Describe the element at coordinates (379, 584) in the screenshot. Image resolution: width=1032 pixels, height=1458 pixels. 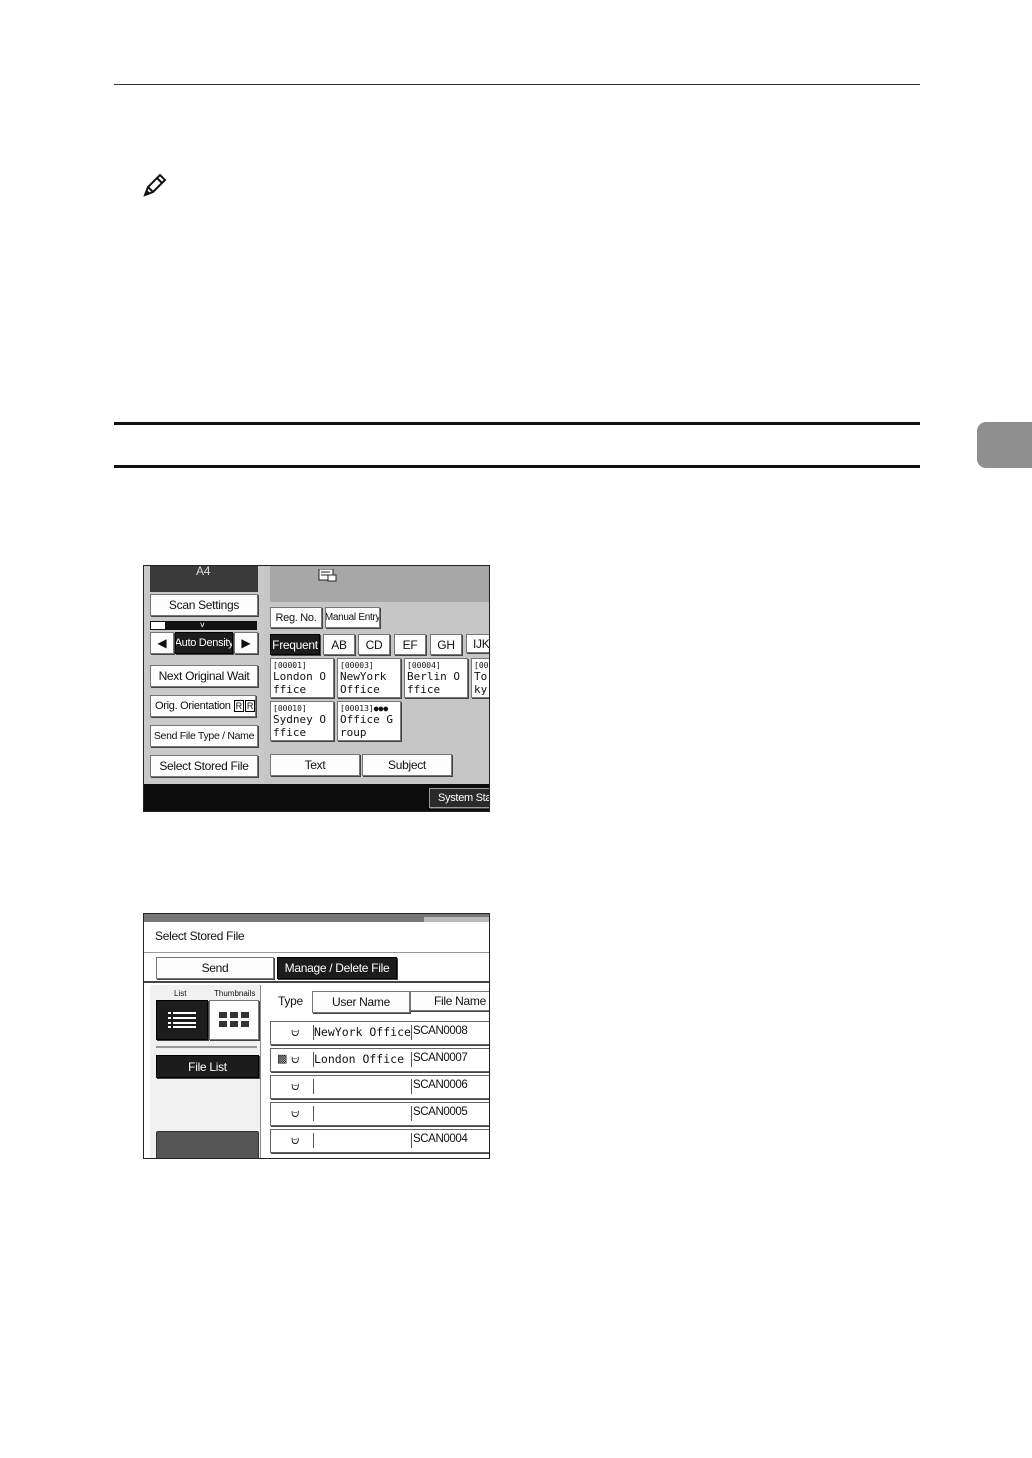
I see `destination-field` at that location.